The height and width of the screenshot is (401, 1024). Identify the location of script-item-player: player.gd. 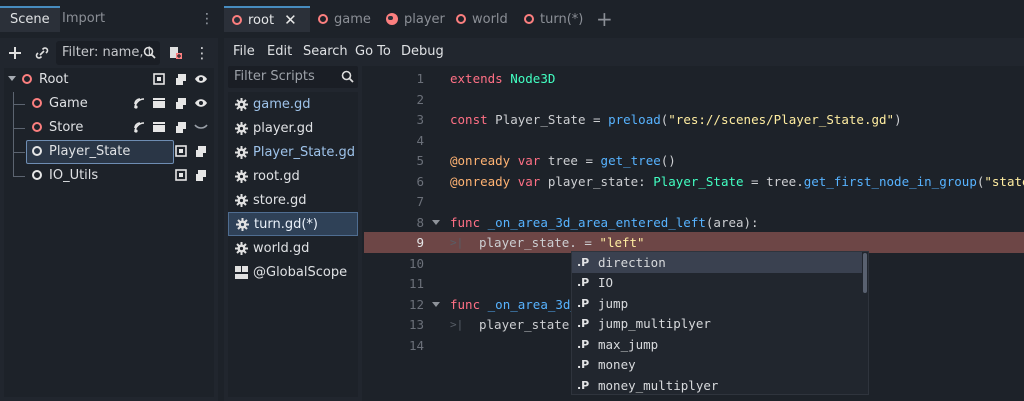
(293, 128).